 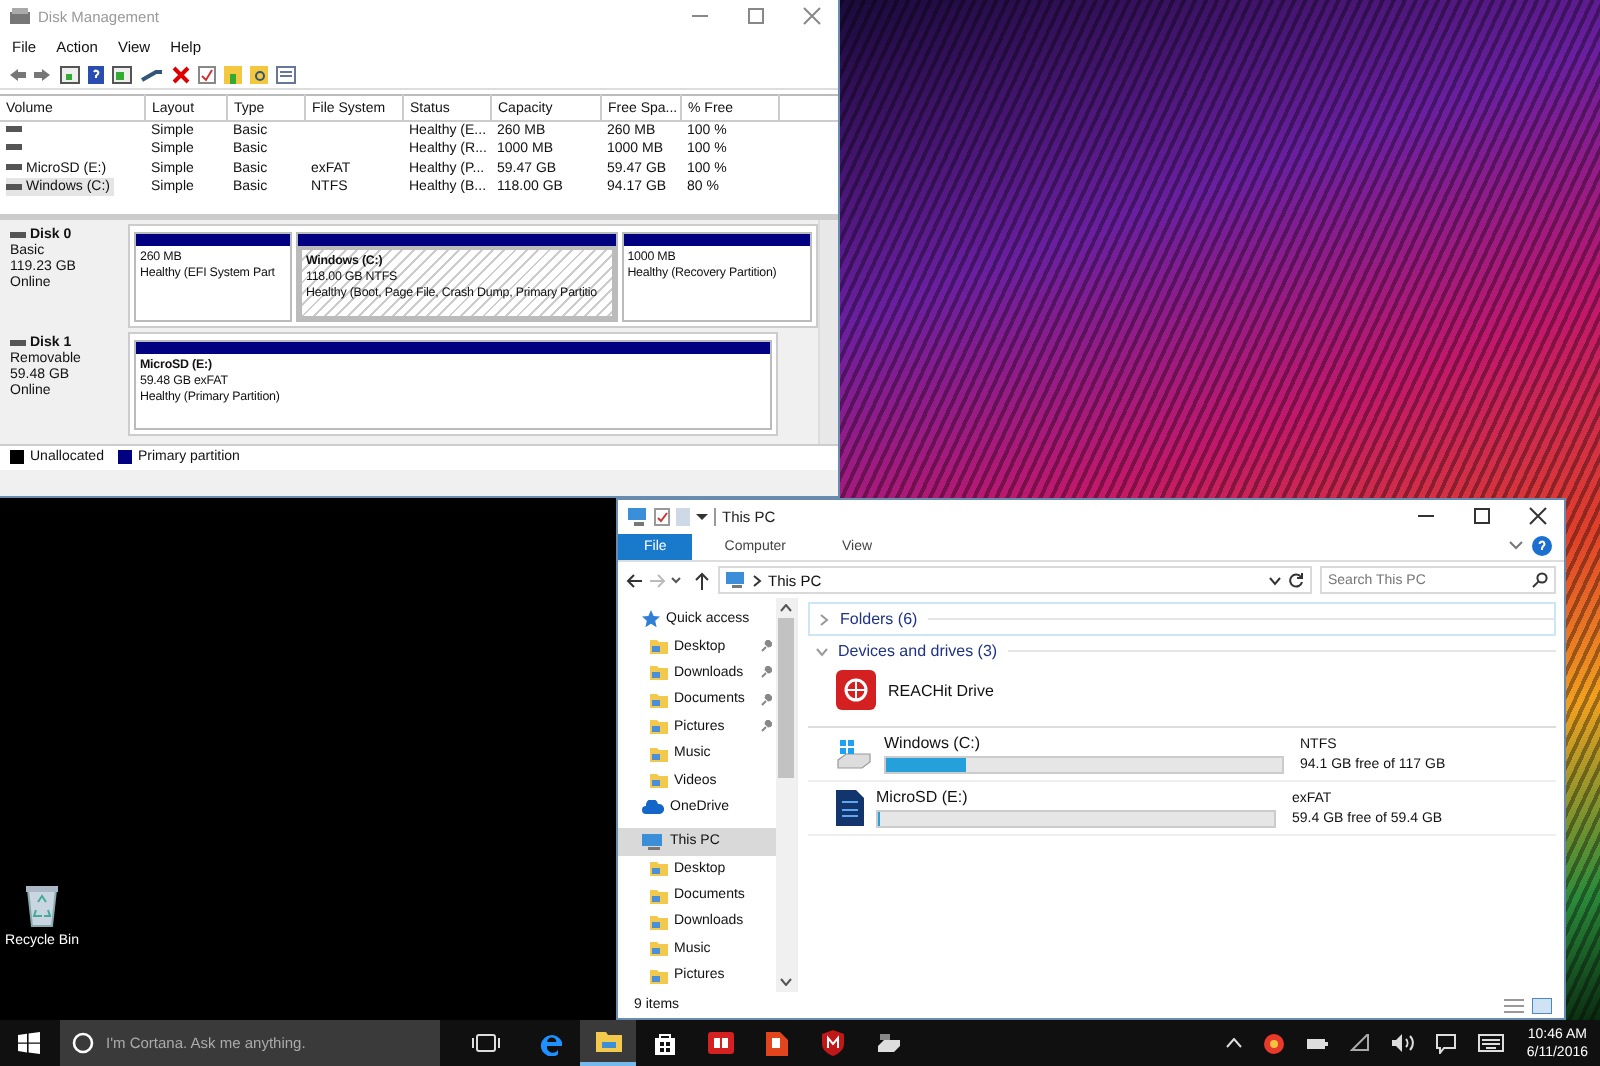 What do you see at coordinates (1446, 1043) in the screenshot?
I see `notification-icon` at bounding box center [1446, 1043].